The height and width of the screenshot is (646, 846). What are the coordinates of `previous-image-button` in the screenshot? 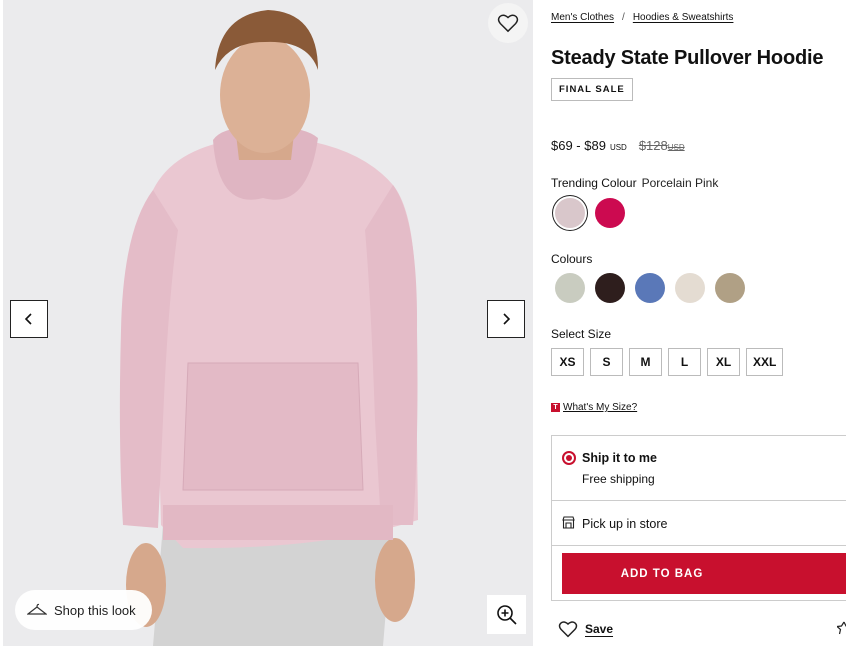 It's located at (29, 319).